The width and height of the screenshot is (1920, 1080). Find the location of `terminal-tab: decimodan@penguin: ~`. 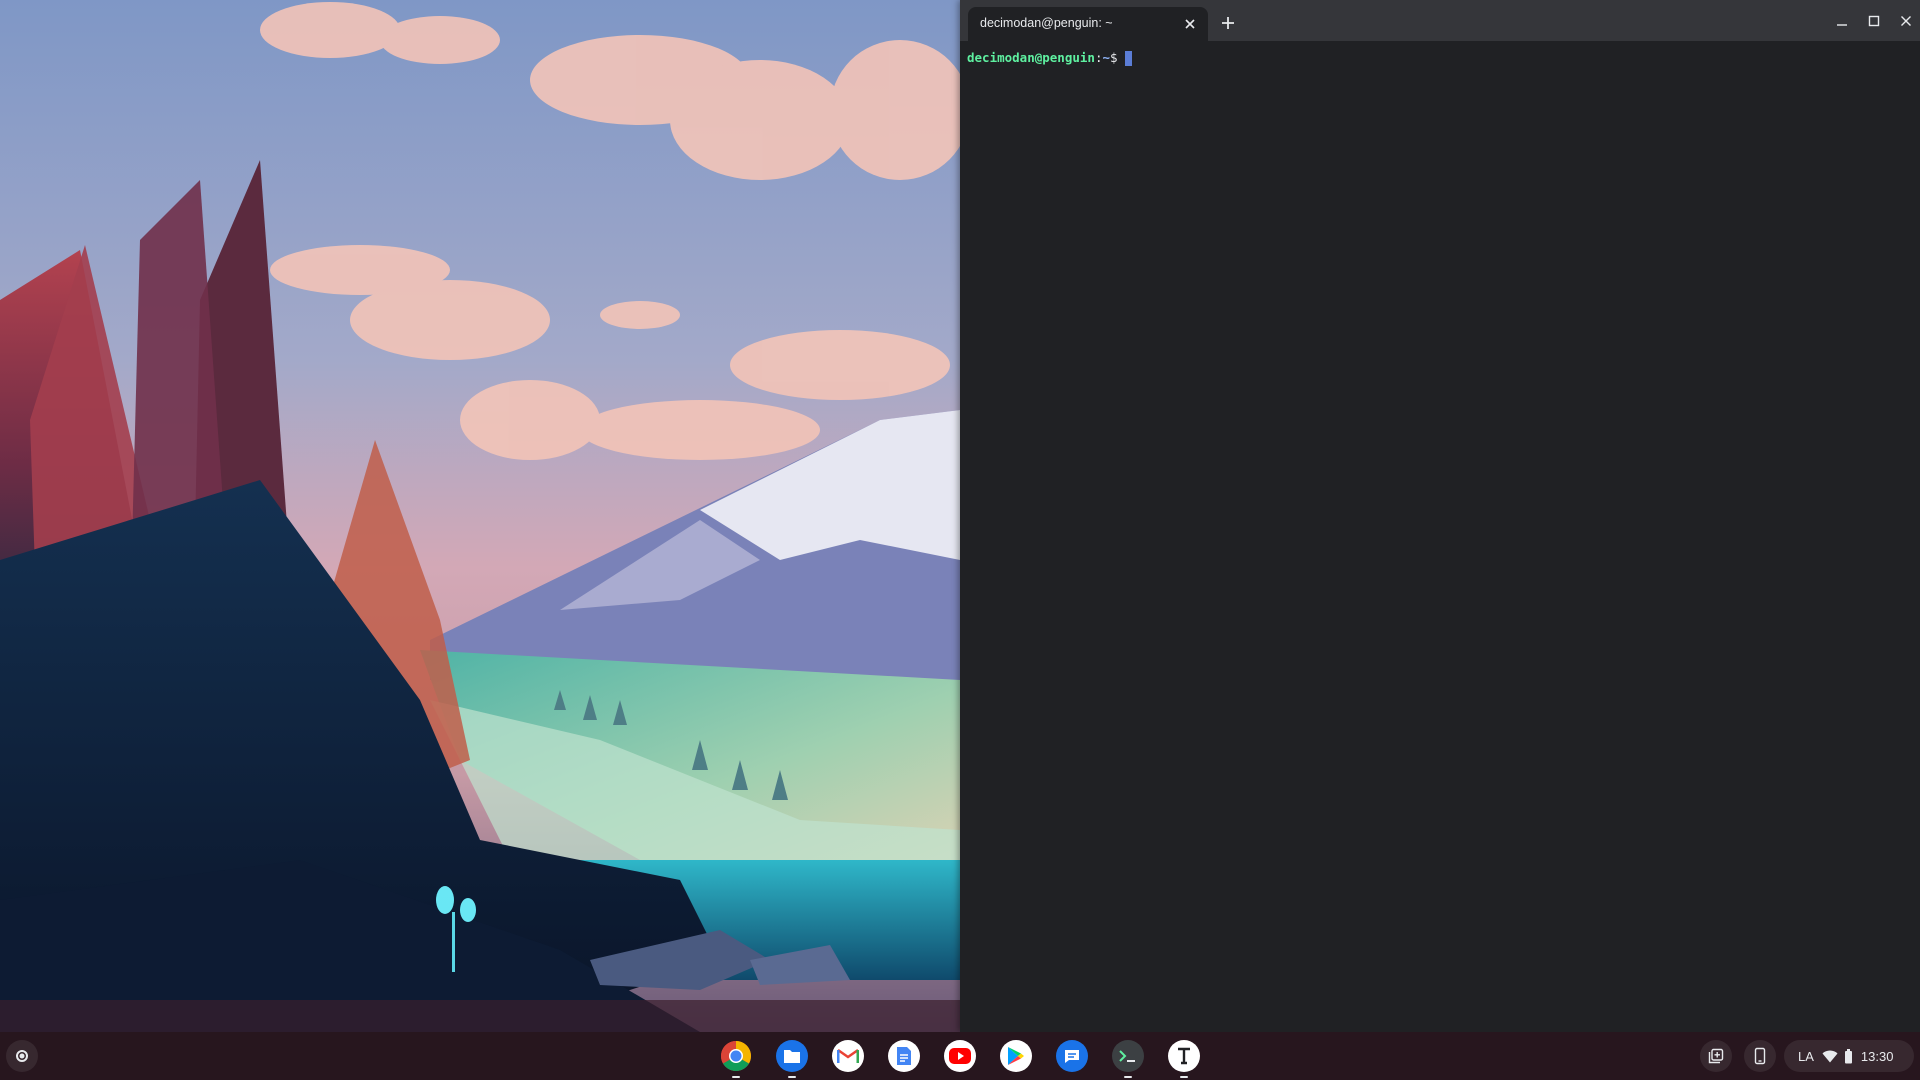

terminal-tab: decimodan@penguin: ~ is located at coordinates (1088, 24).